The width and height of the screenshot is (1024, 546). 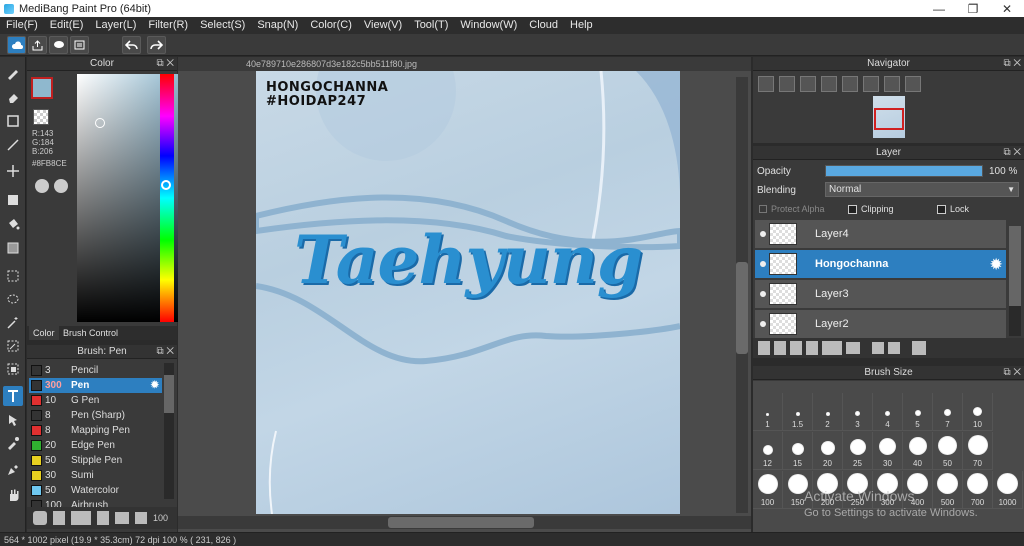 I want to click on tab-brush-control: Brush Control, so click(x=90, y=333).